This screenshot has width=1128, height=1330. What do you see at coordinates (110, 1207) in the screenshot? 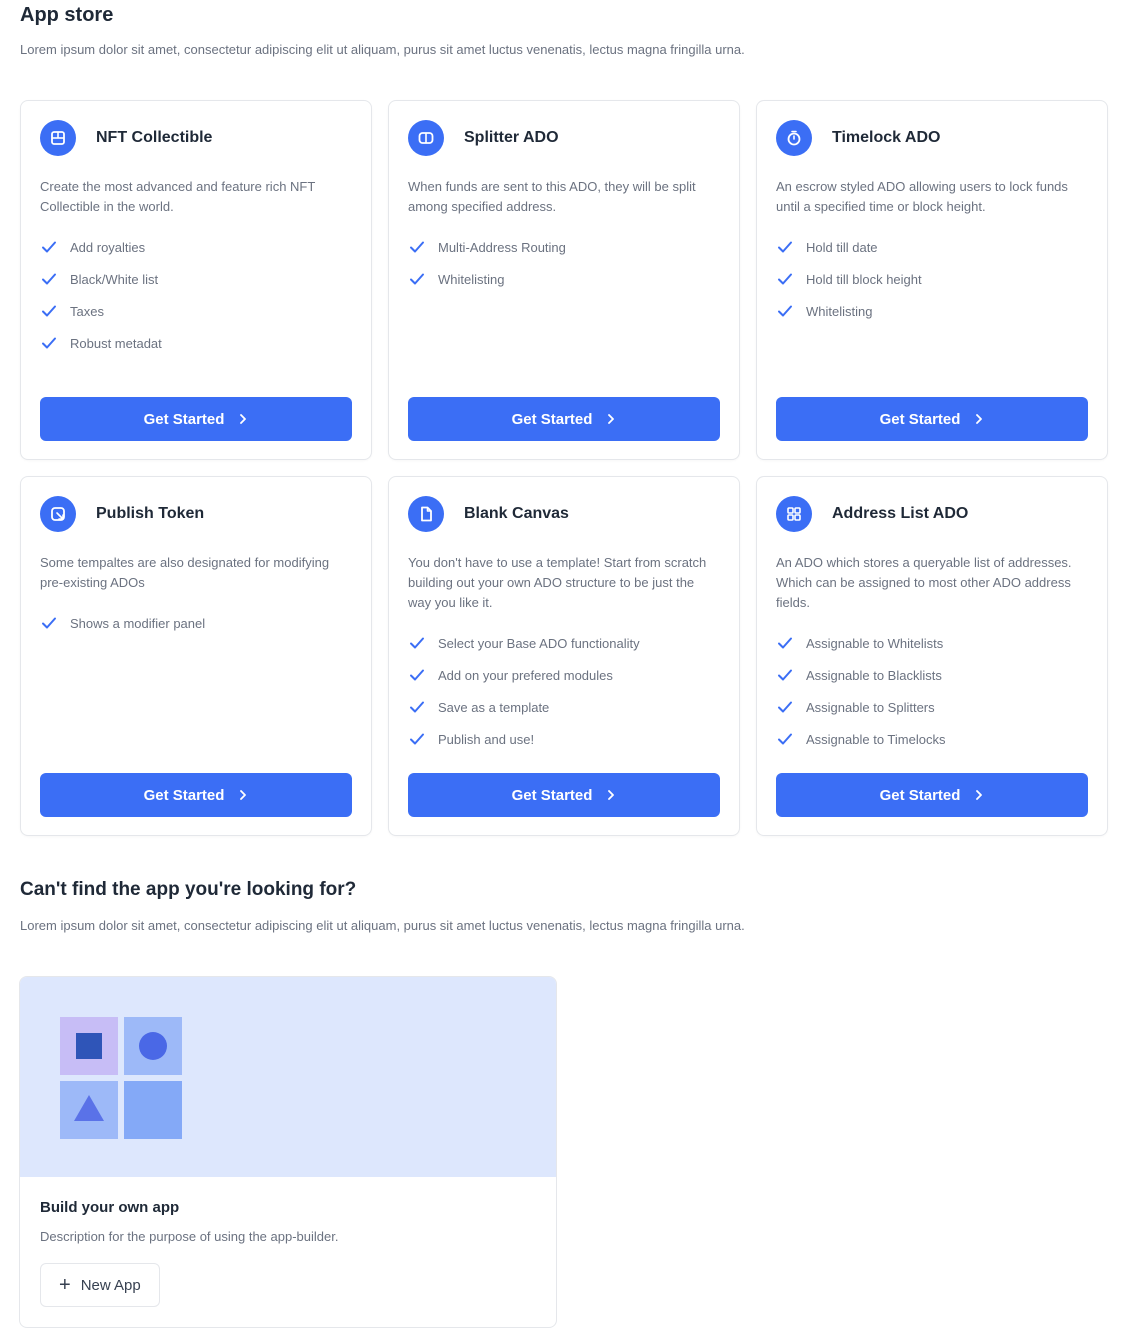
I see `builder-title: Build your own app` at bounding box center [110, 1207].